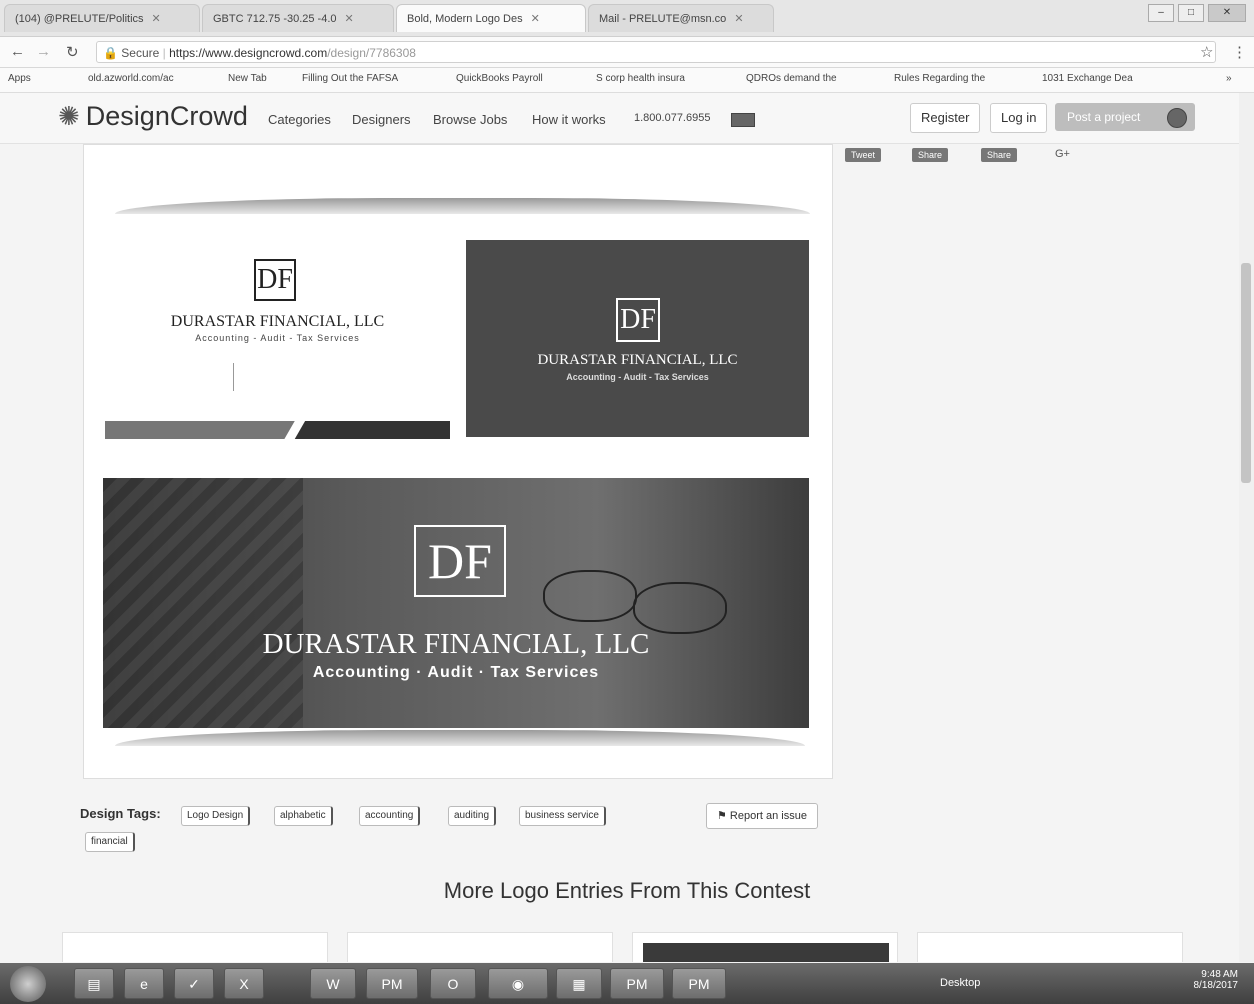  Describe the element at coordinates (1125, 117) in the screenshot. I see `post-project-button: Post a project` at that location.